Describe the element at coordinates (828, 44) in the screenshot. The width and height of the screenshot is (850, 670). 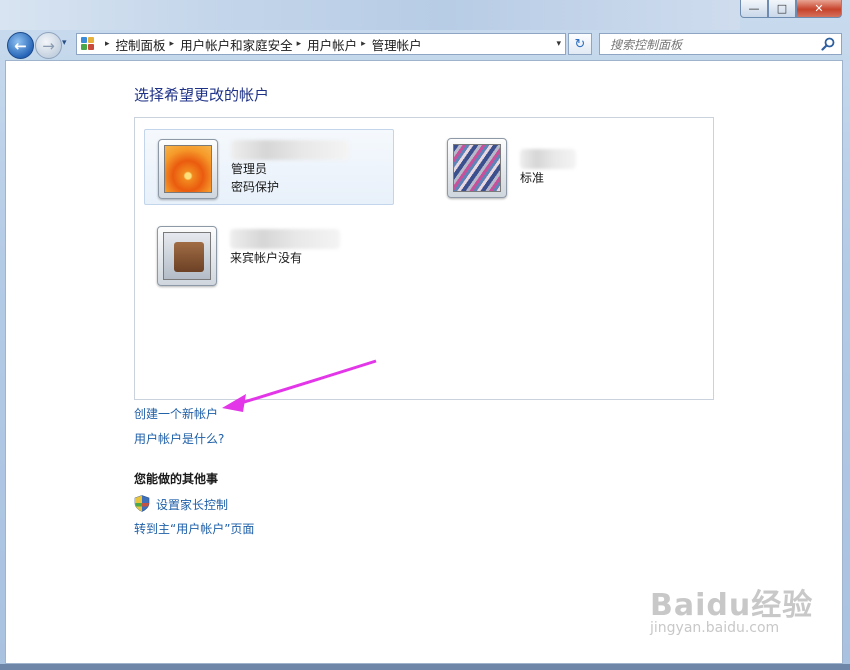
I see `search-icon` at that location.